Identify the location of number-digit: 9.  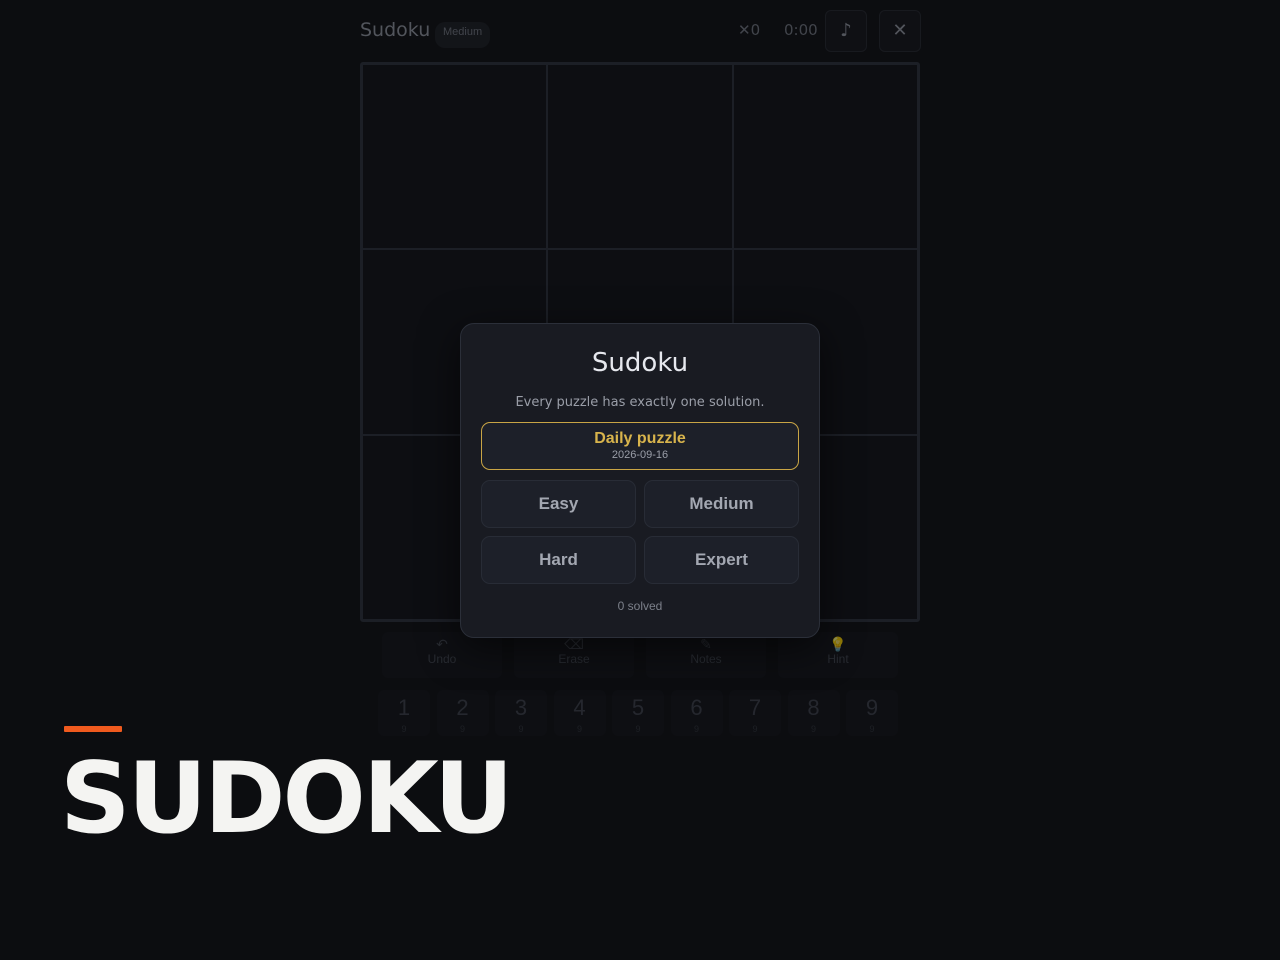
(872, 707).